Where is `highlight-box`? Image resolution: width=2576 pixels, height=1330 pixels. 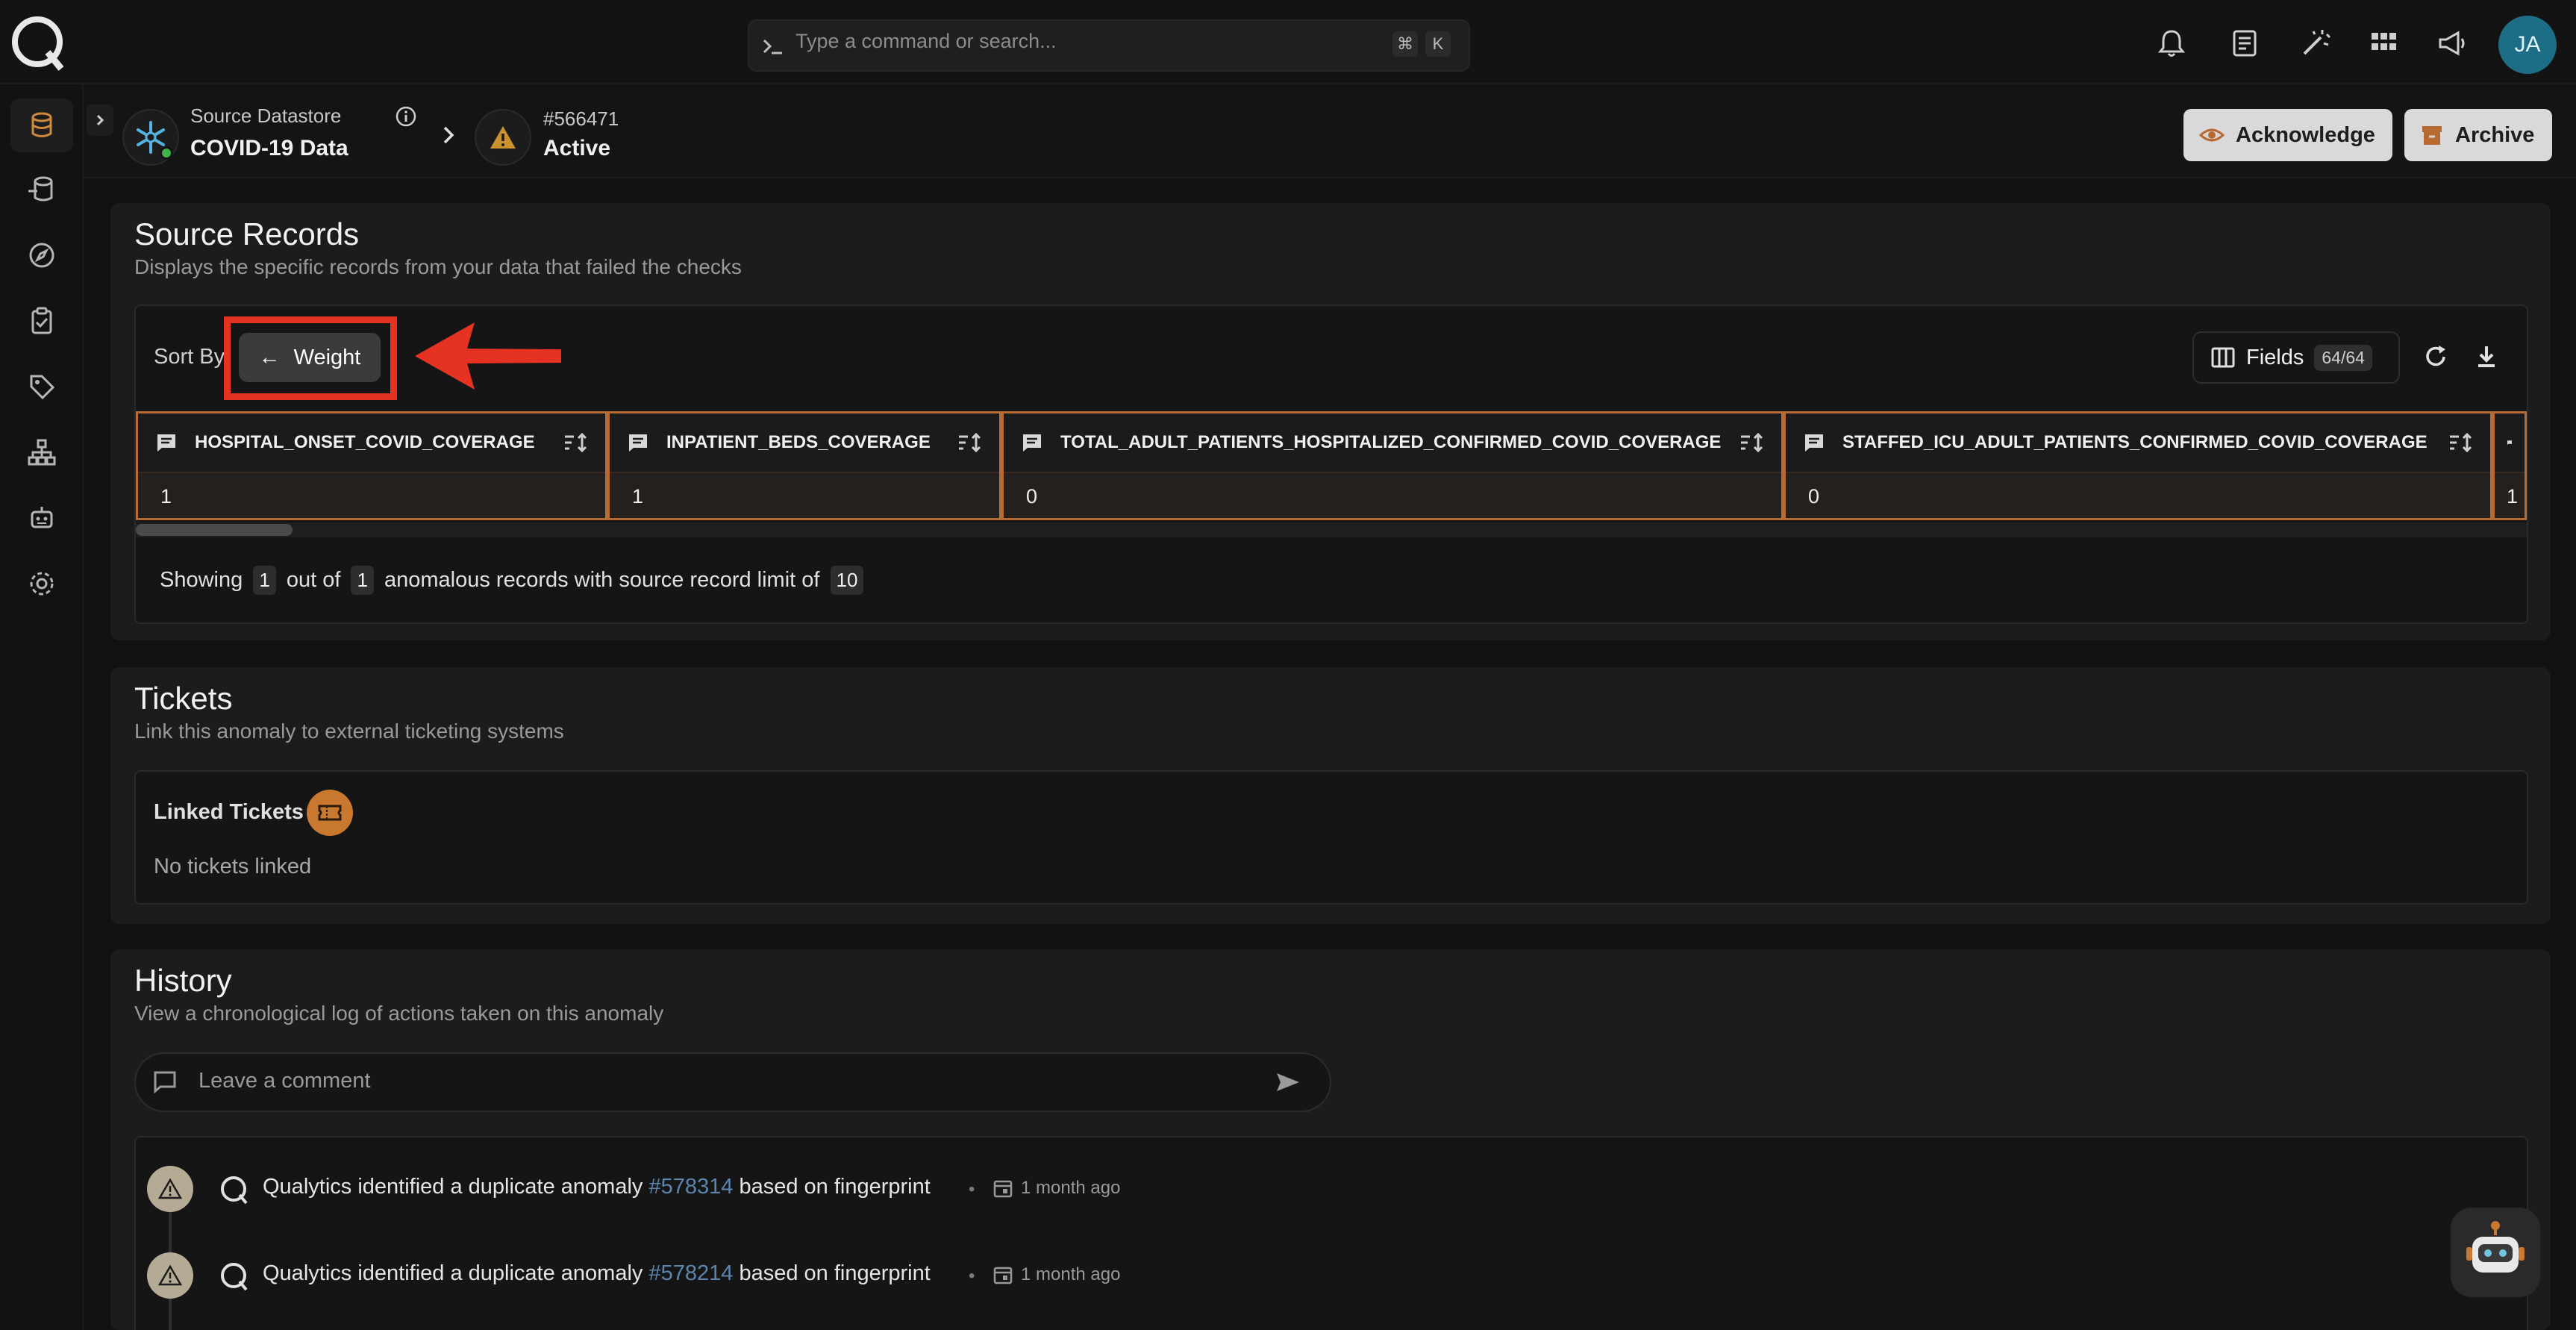
highlight-box is located at coordinates (310, 358).